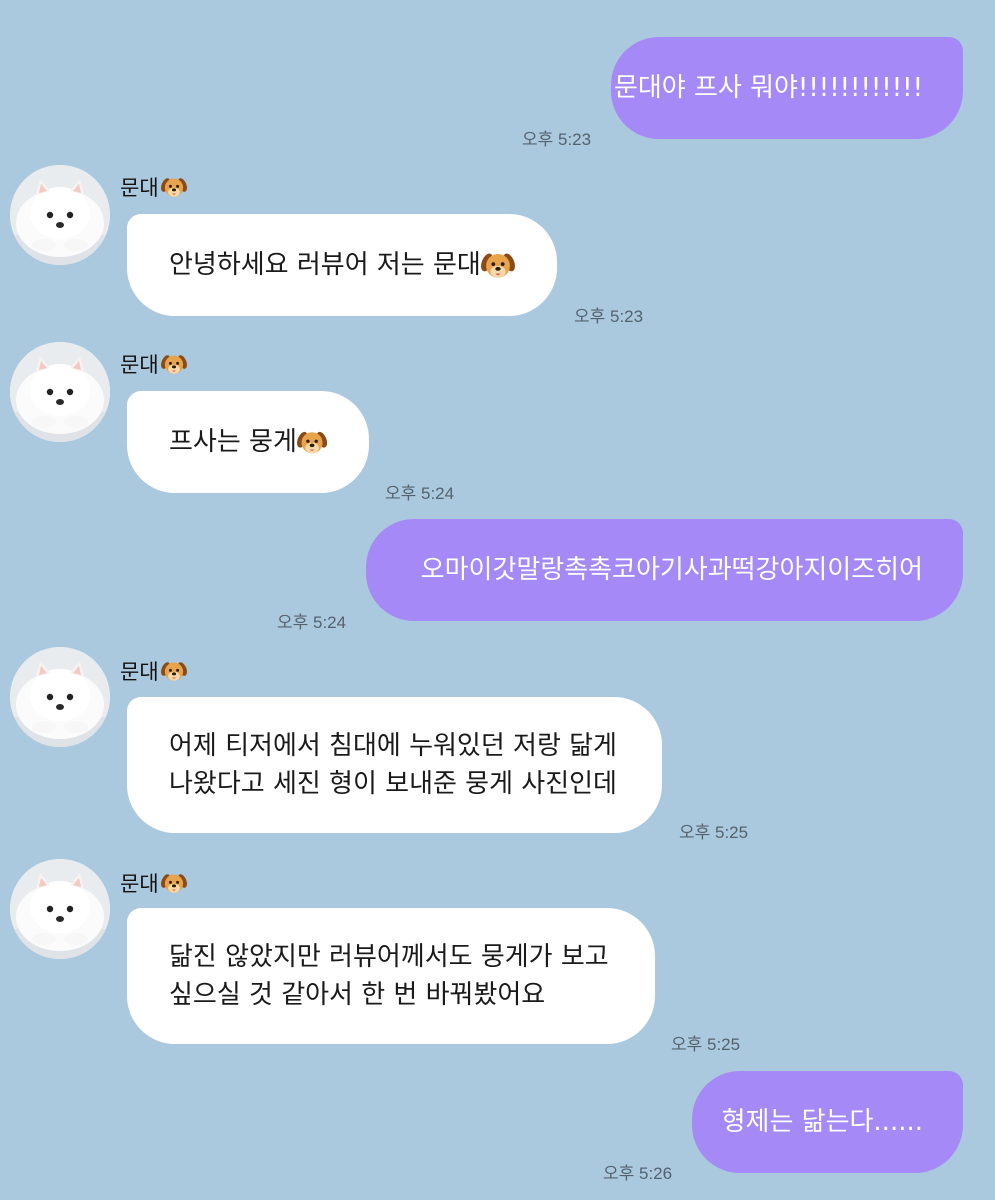  What do you see at coordinates (233, 442) in the screenshot?
I see `message-text: 프사는 뭉게` at bounding box center [233, 442].